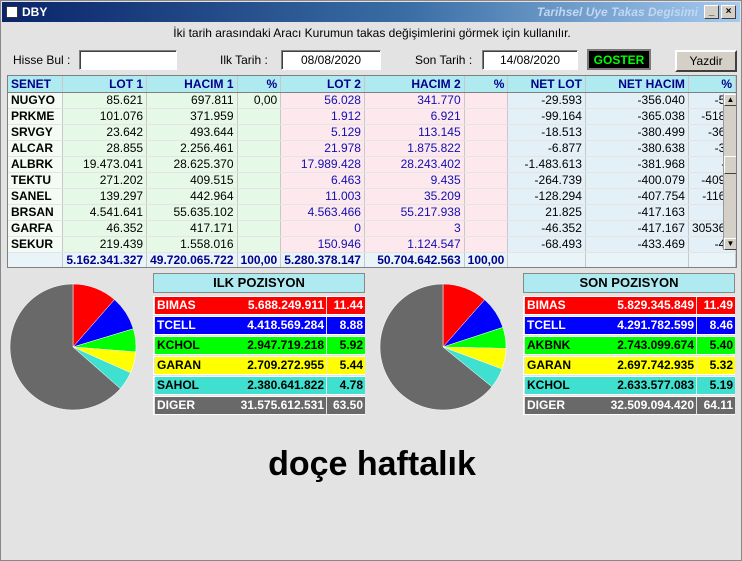 The height and width of the screenshot is (561, 742). What do you see at coordinates (259, 385) in the screenshot?
I see `position-row: SAHOL 2.380.641.822 4.78` at bounding box center [259, 385].